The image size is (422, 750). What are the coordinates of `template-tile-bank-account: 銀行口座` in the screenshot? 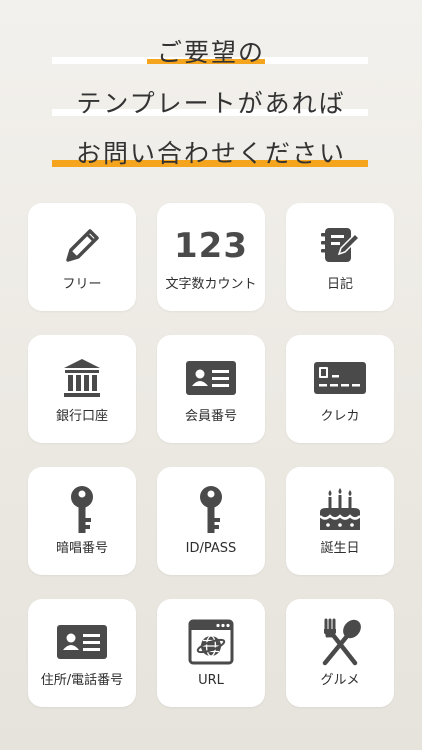 It's located at (82, 389).